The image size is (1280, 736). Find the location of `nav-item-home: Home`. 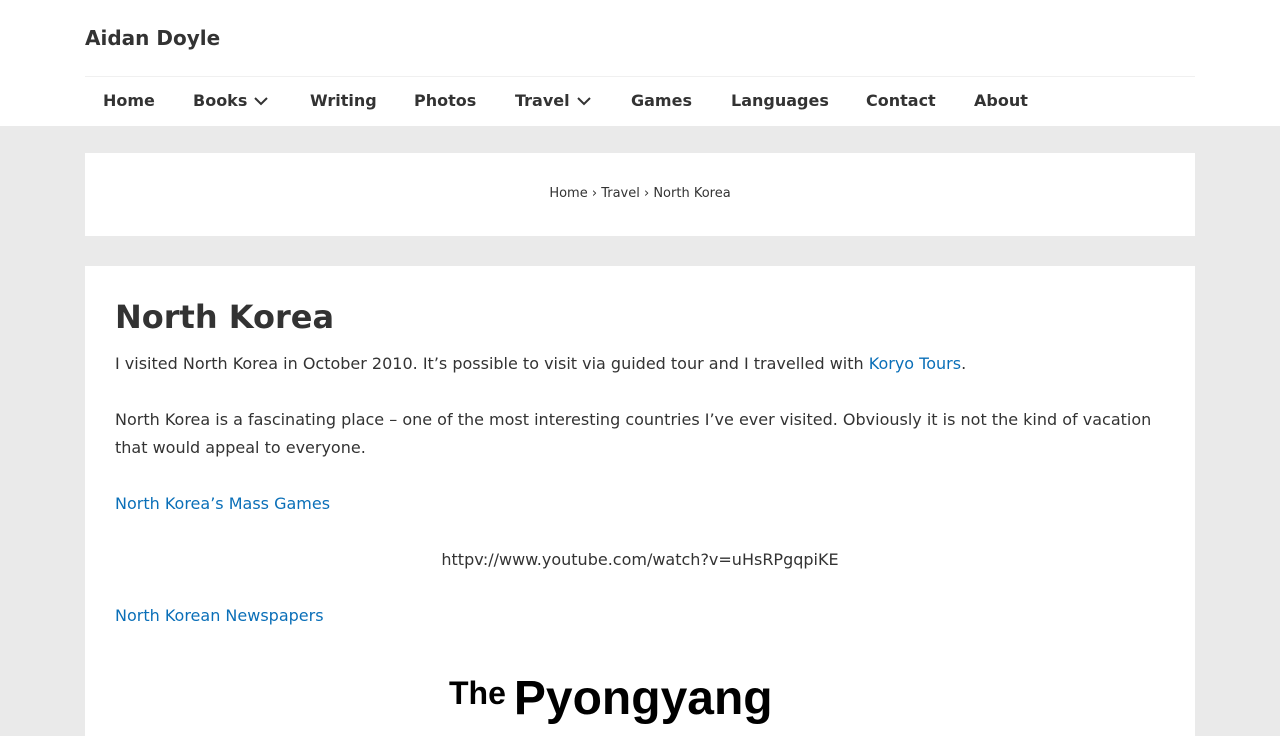

nav-item-home: Home is located at coordinates (129, 101).